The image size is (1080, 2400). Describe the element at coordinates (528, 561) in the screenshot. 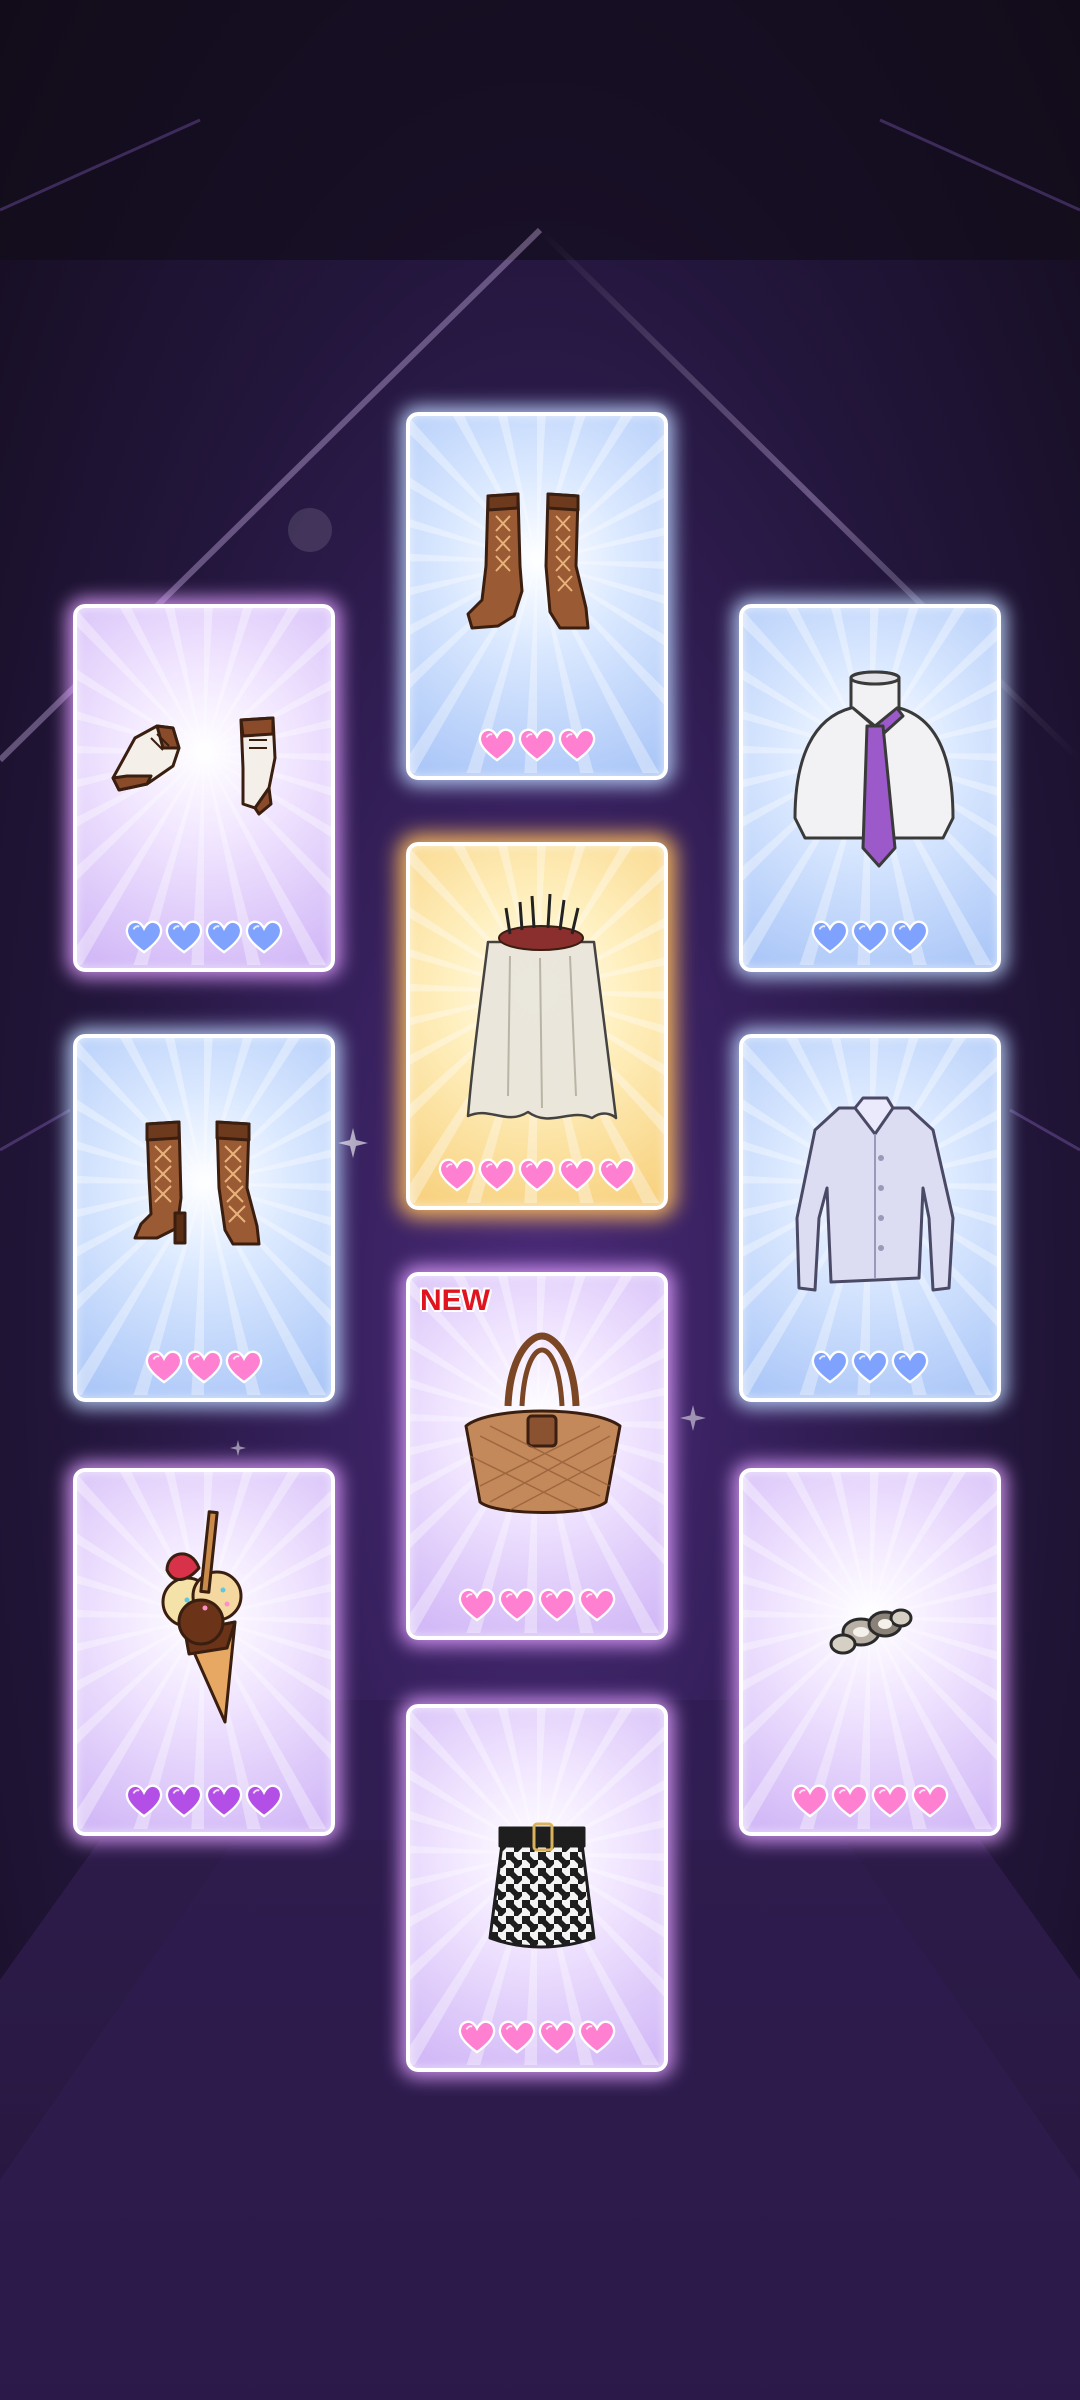

I see `lace-up-boots-icon` at that location.